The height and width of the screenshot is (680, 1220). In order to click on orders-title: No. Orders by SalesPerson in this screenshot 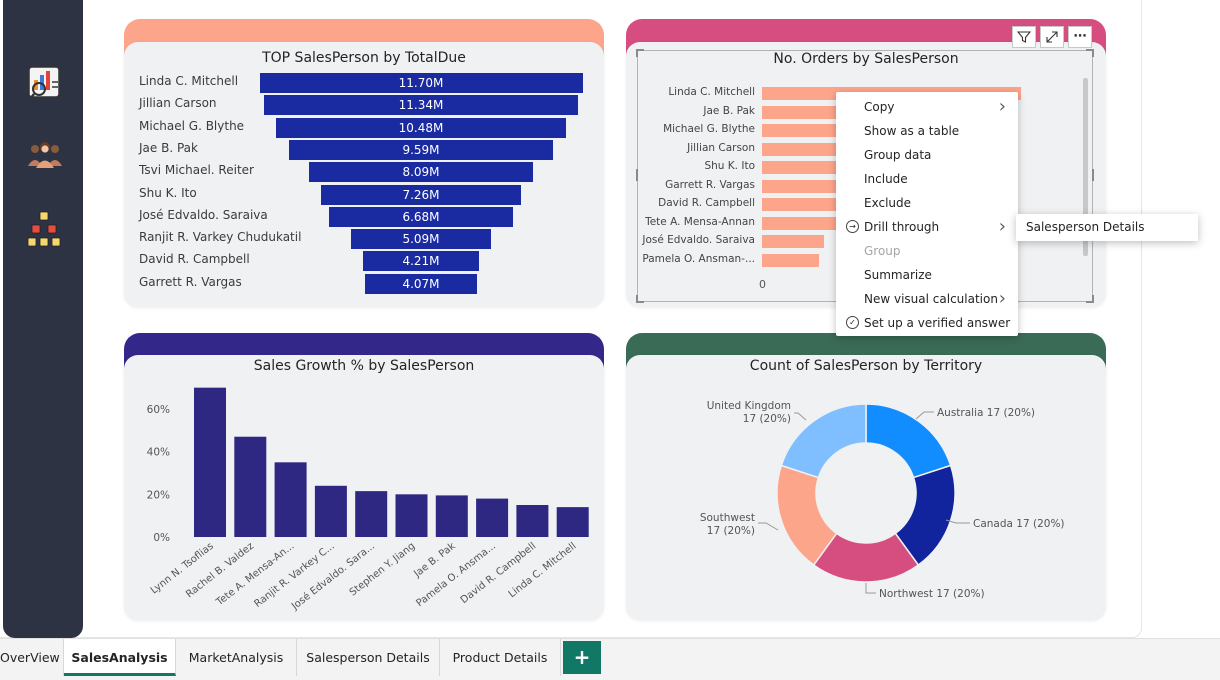, I will do `click(866, 59)`.